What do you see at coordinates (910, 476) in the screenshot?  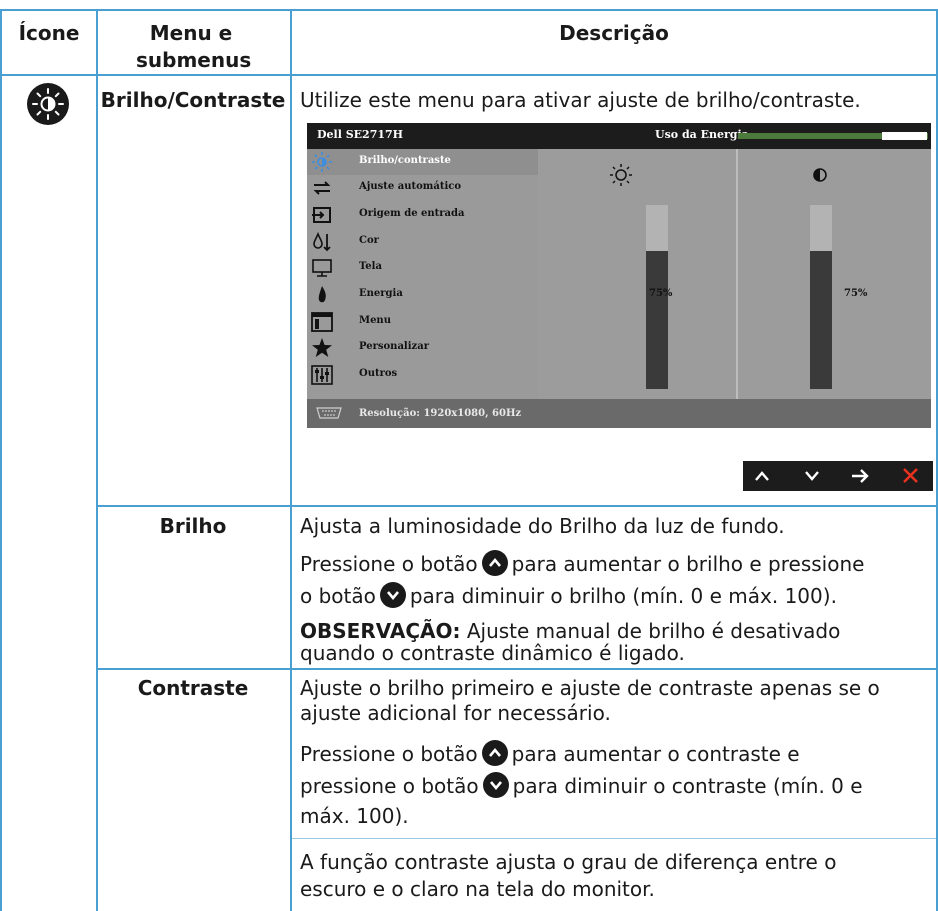 I see `close-icon` at bounding box center [910, 476].